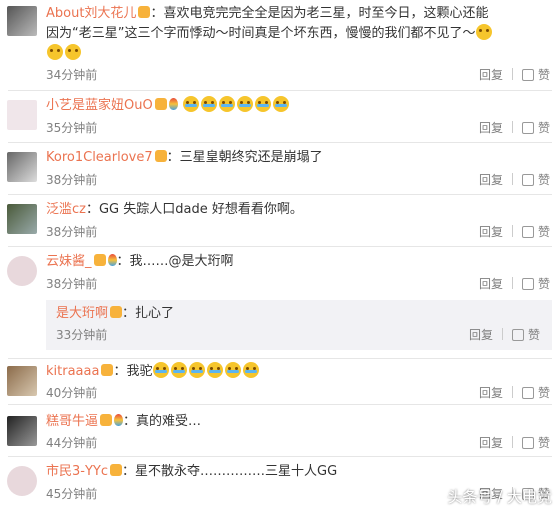 This screenshot has height=515, width=560. I want to click on comment-time: 33分钟前, so click(82, 335).